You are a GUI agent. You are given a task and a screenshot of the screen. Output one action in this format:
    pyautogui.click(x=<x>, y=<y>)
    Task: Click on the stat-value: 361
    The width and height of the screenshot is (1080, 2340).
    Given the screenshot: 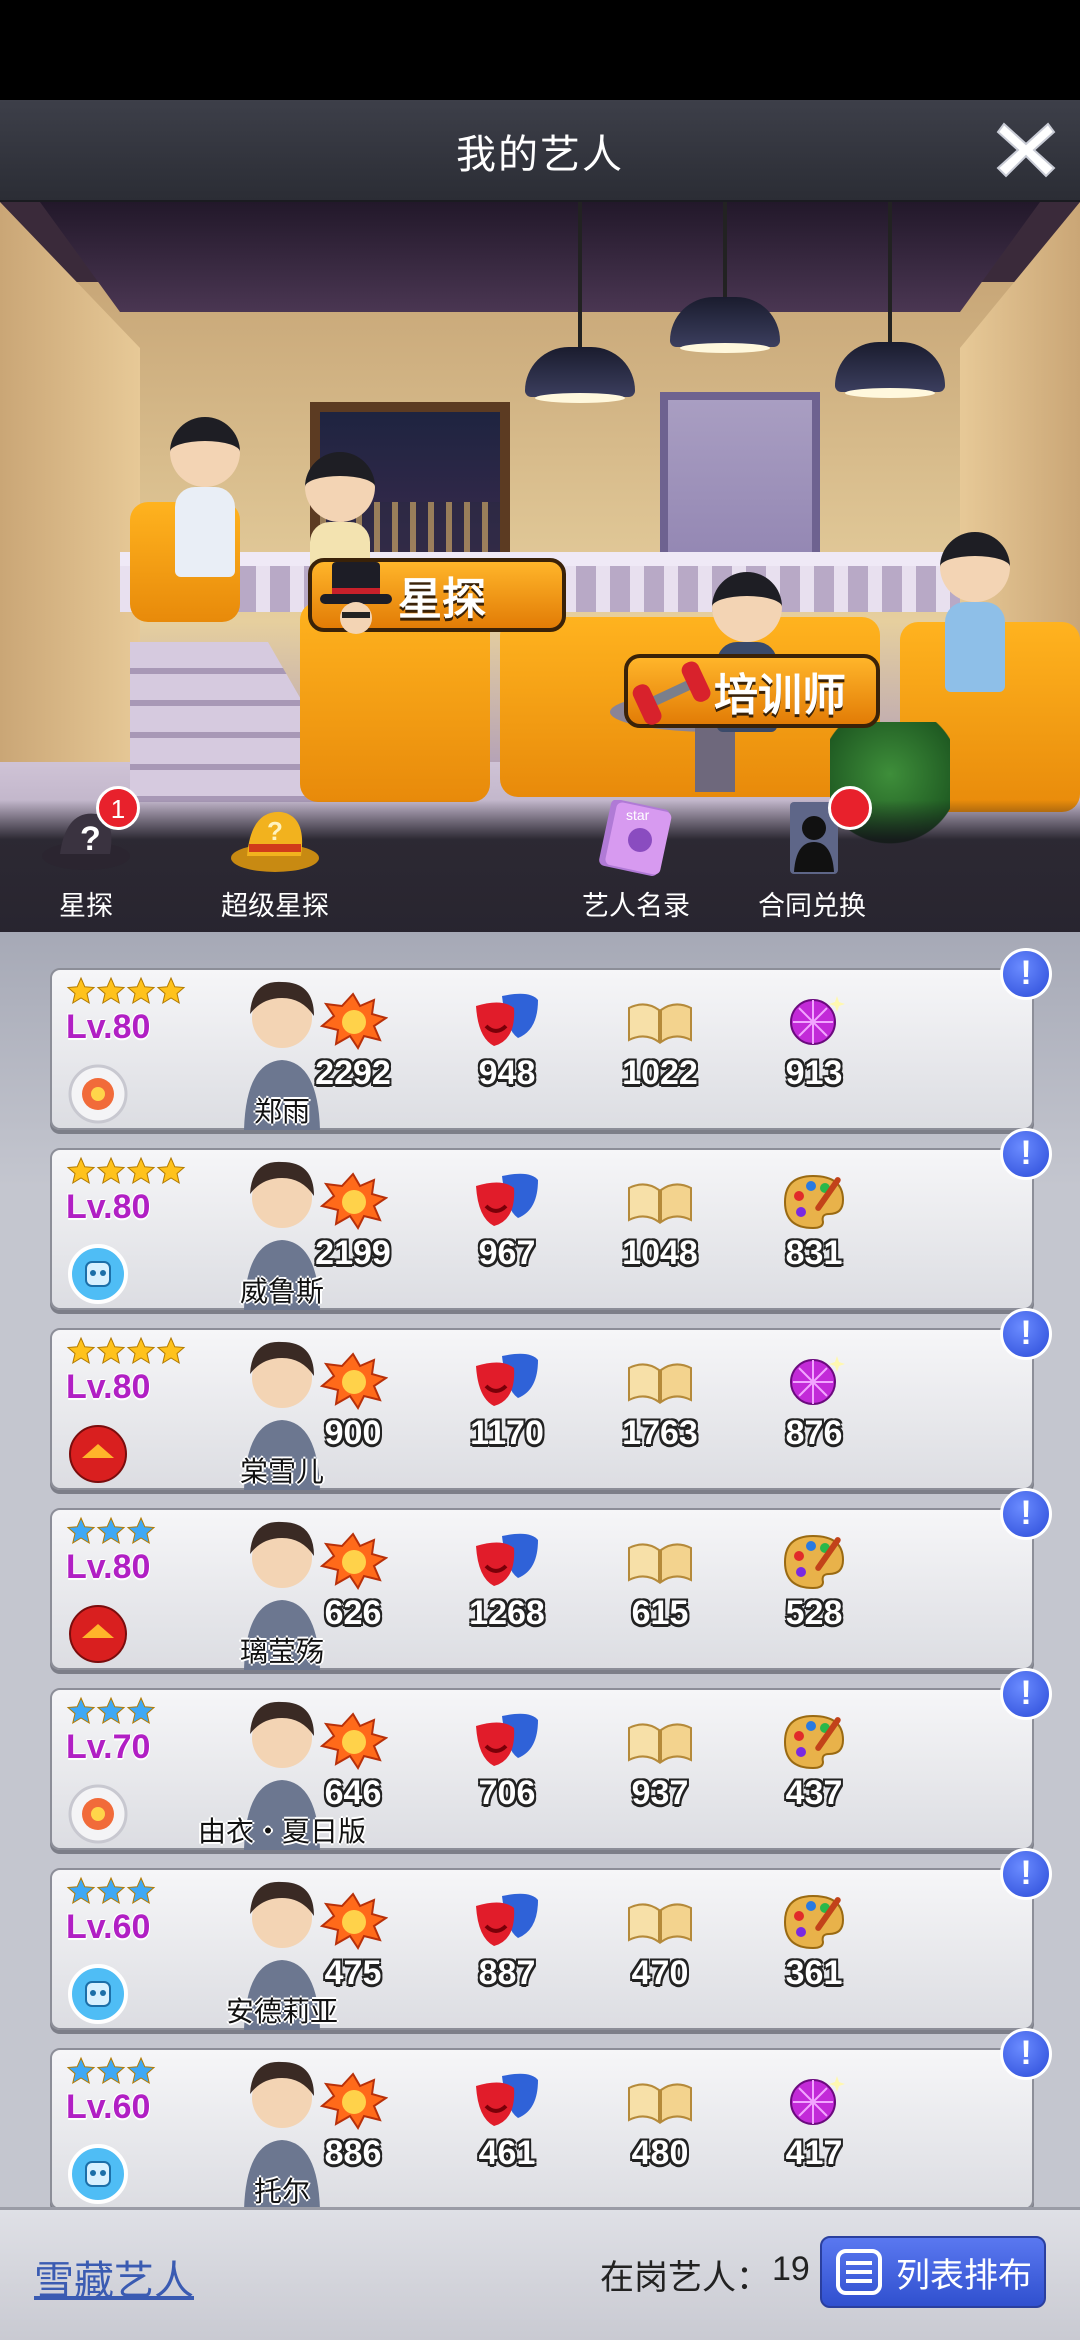 What is the action you would take?
    pyautogui.click(x=814, y=1973)
    